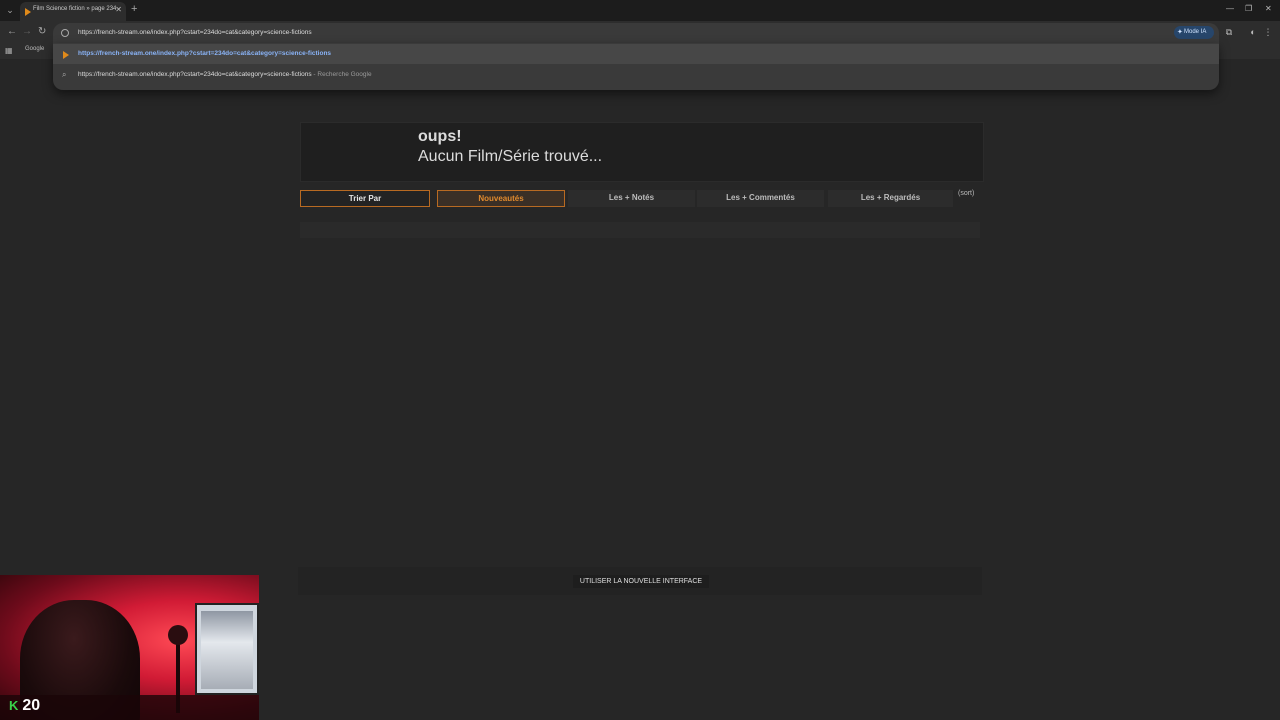  Describe the element at coordinates (178, 635) in the screenshot. I see `microphone-icon` at that location.